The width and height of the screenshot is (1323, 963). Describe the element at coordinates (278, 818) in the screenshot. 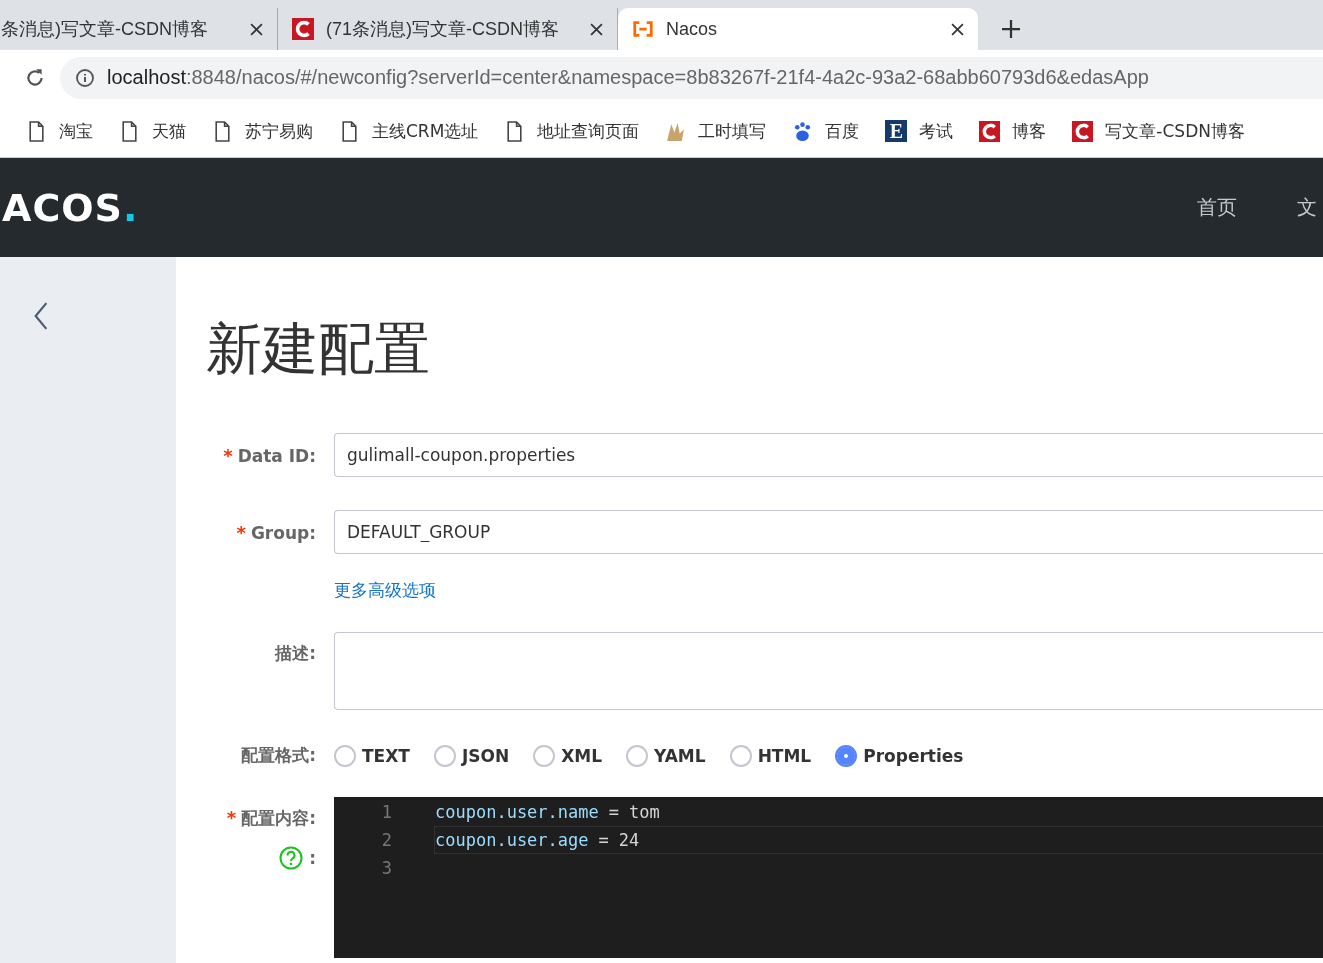

I see `field-label: 配置内容:` at that location.